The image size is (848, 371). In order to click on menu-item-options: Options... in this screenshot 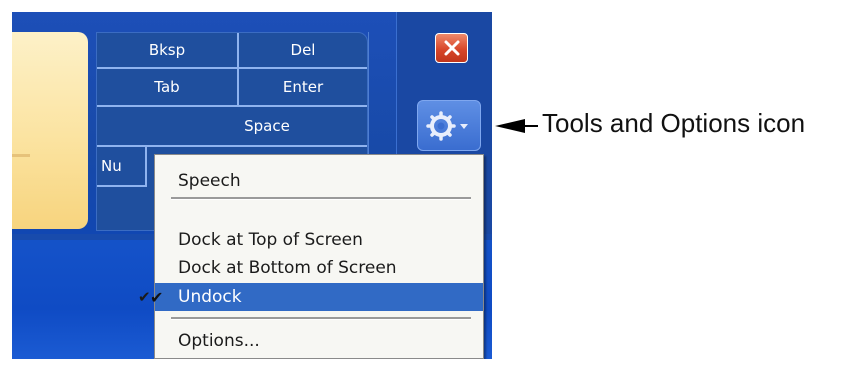, I will do `click(319, 341)`.